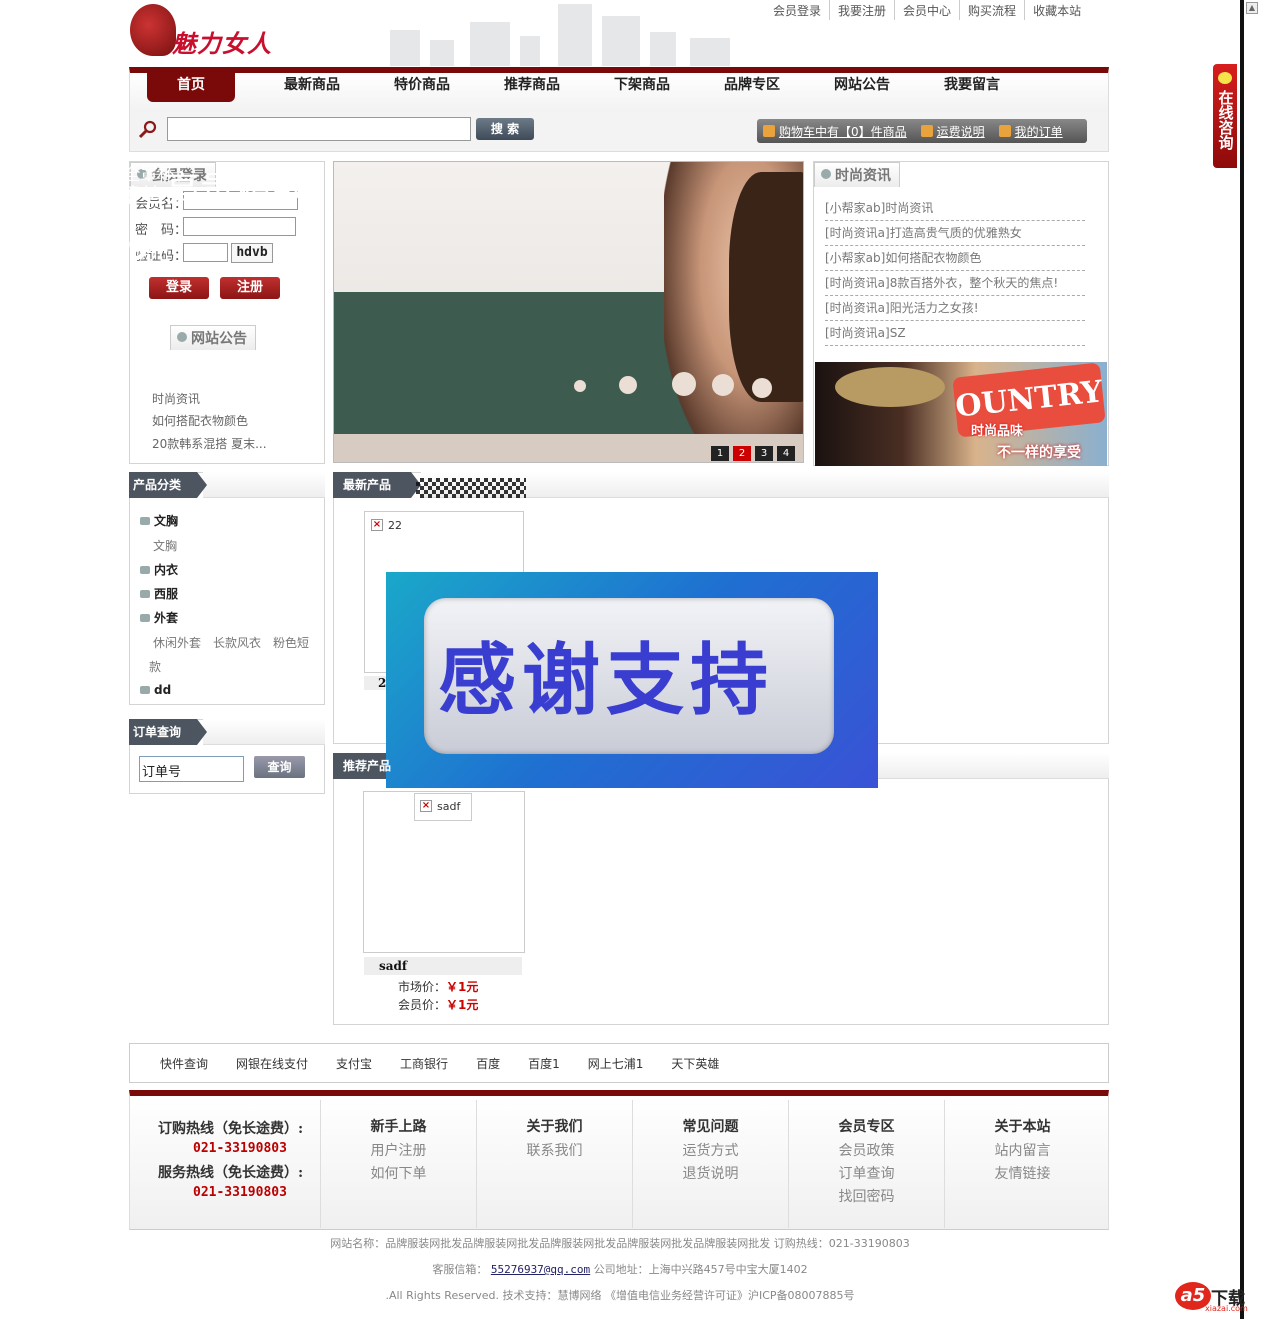 Image resolution: width=1263 pixels, height=1319 pixels. I want to click on friend-link: 网银在线支付, so click(272, 1063).